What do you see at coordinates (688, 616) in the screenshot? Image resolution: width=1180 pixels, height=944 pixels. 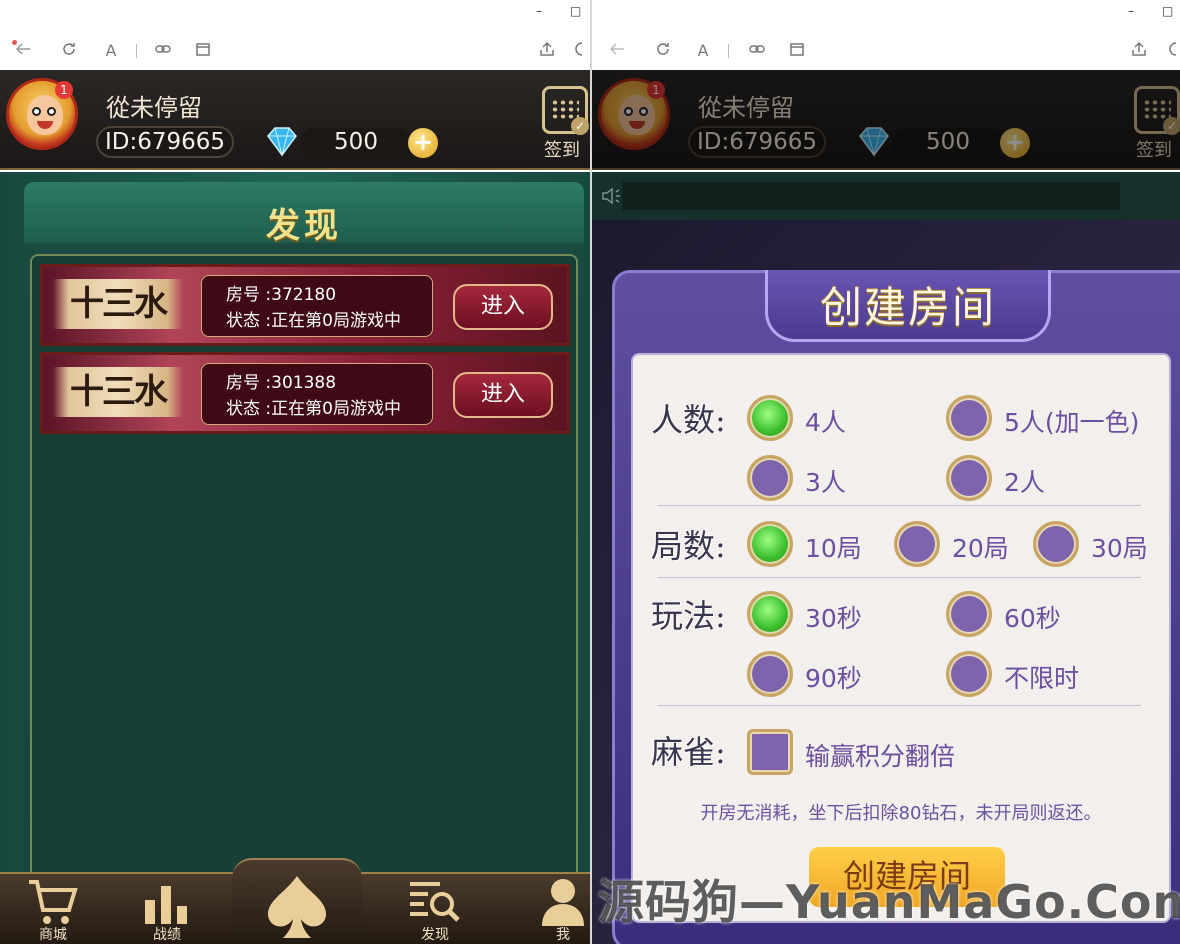 I see `play-label: 玩法:` at bounding box center [688, 616].